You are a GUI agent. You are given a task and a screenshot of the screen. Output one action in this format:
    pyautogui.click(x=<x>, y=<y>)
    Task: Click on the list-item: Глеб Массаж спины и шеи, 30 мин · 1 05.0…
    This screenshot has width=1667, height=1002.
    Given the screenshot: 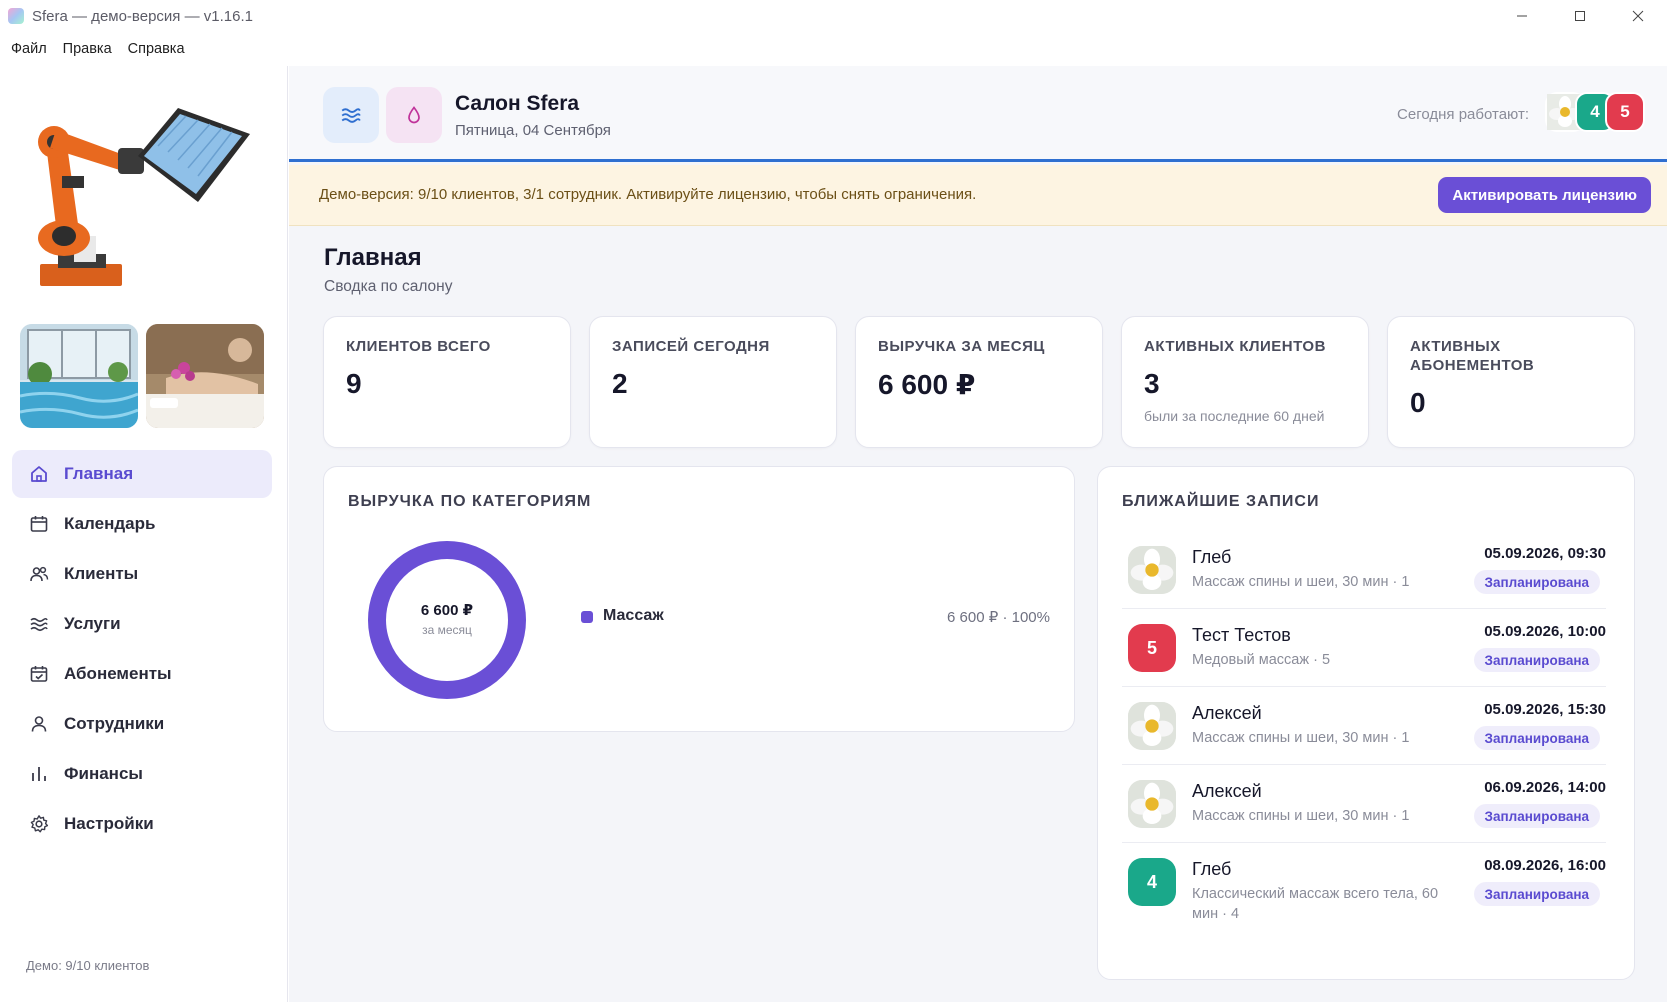 What is the action you would take?
    pyautogui.click(x=1364, y=570)
    